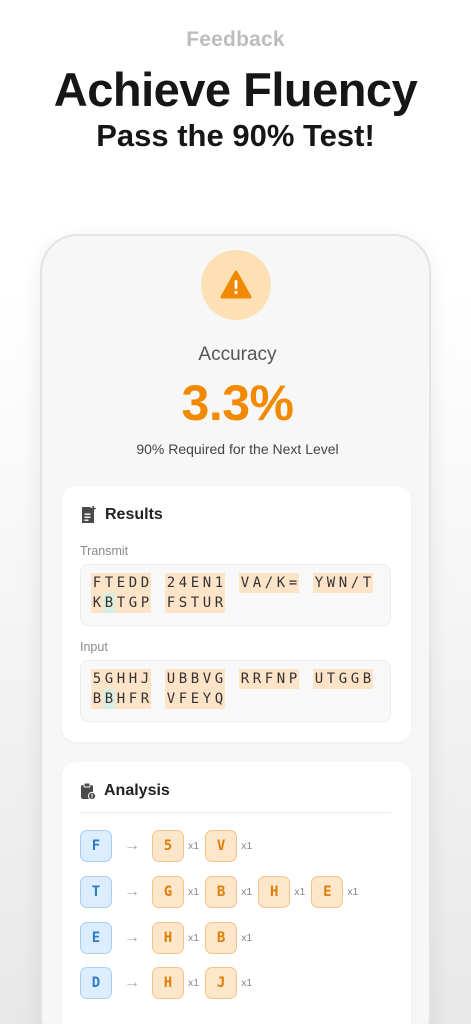 The height and width of the screenshot is (1024, 471). What do you see at coordinates (125, 791) in the screenshot?
I see `analysis-title: Analysis` at bounding box center [125, 791].